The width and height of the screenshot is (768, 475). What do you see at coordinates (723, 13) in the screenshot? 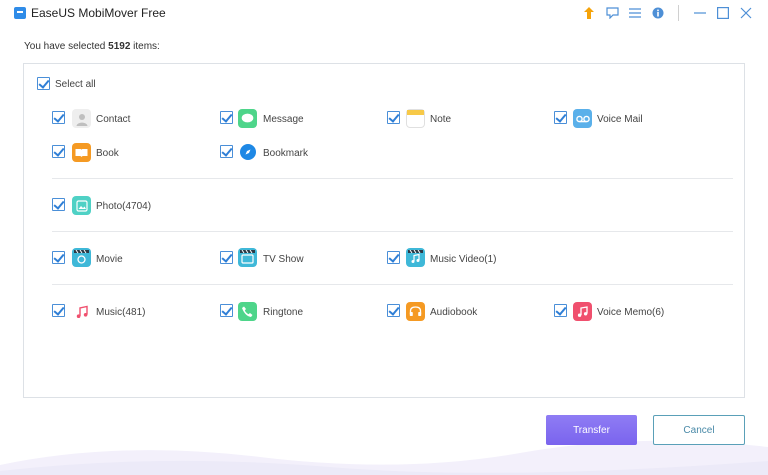
I see `maximize-icon` at bounding box center [723, 13].